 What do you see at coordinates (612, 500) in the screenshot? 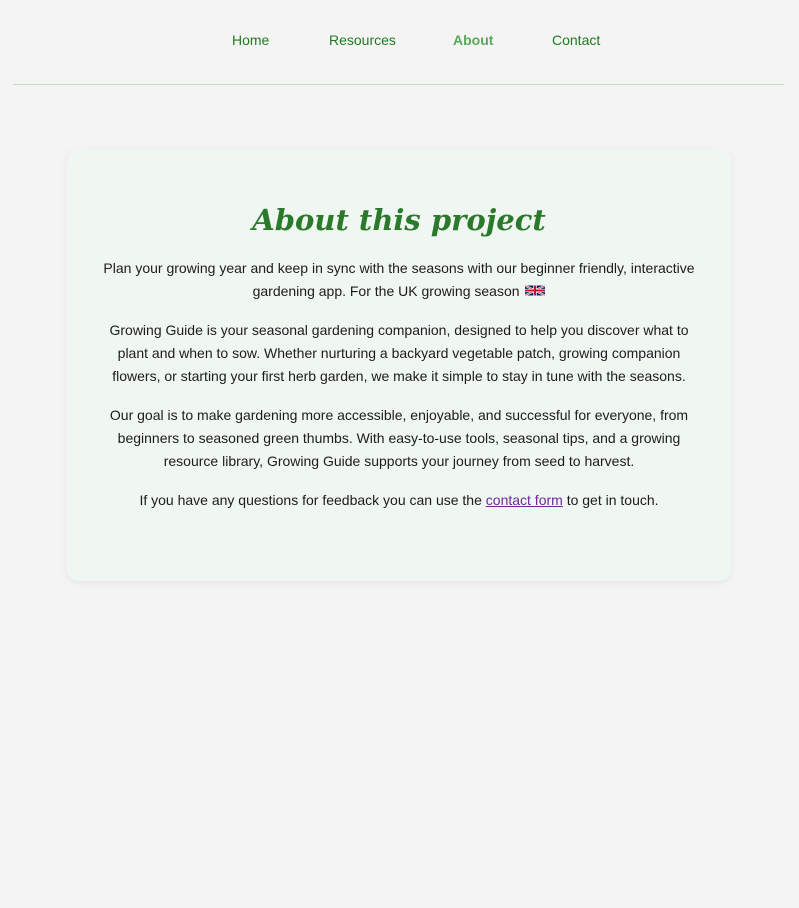
I see `contact-text-after: to get in touch.` at bounding box center [612, 500].